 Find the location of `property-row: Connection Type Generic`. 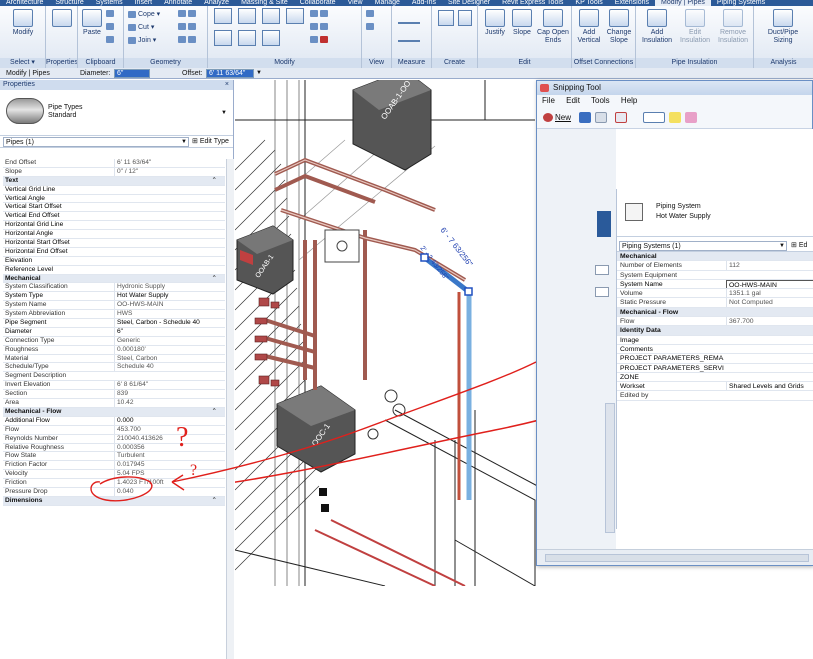

property-row: Connection Type Generic is located at coordinates (114, 341).